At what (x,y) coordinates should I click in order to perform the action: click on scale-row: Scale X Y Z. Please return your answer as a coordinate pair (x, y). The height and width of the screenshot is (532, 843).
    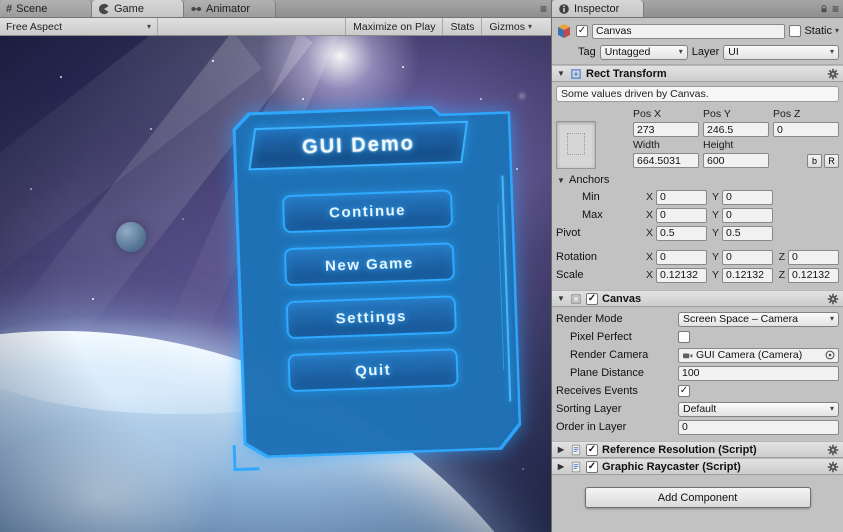
    Looking at the image, I should click on (697, 275).